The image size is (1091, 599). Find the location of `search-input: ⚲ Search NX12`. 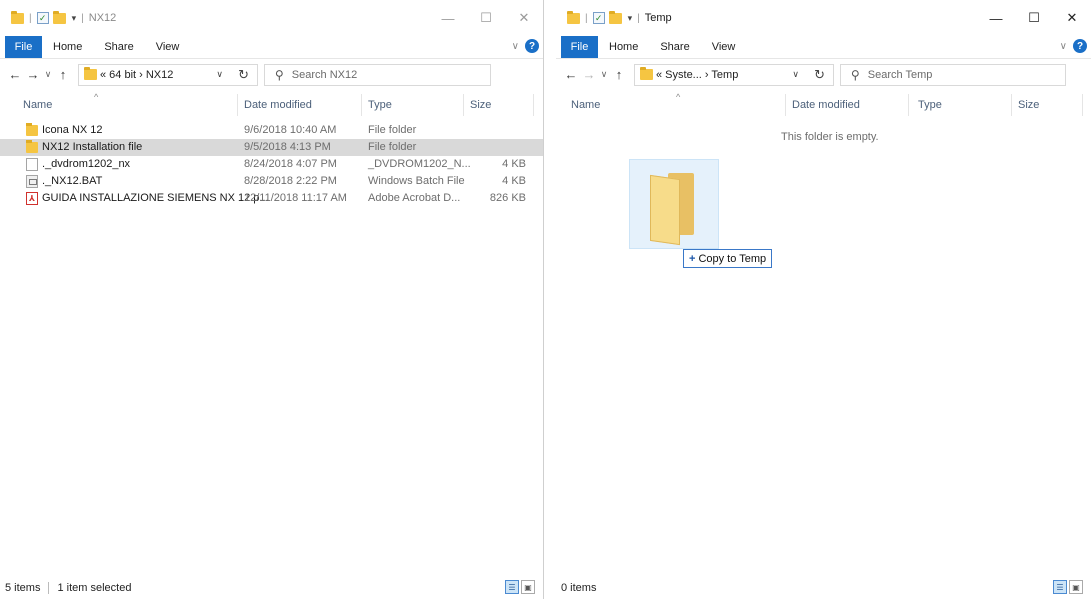

search-input: ⚲ Search NX12 is located at coordinates (377, 74).